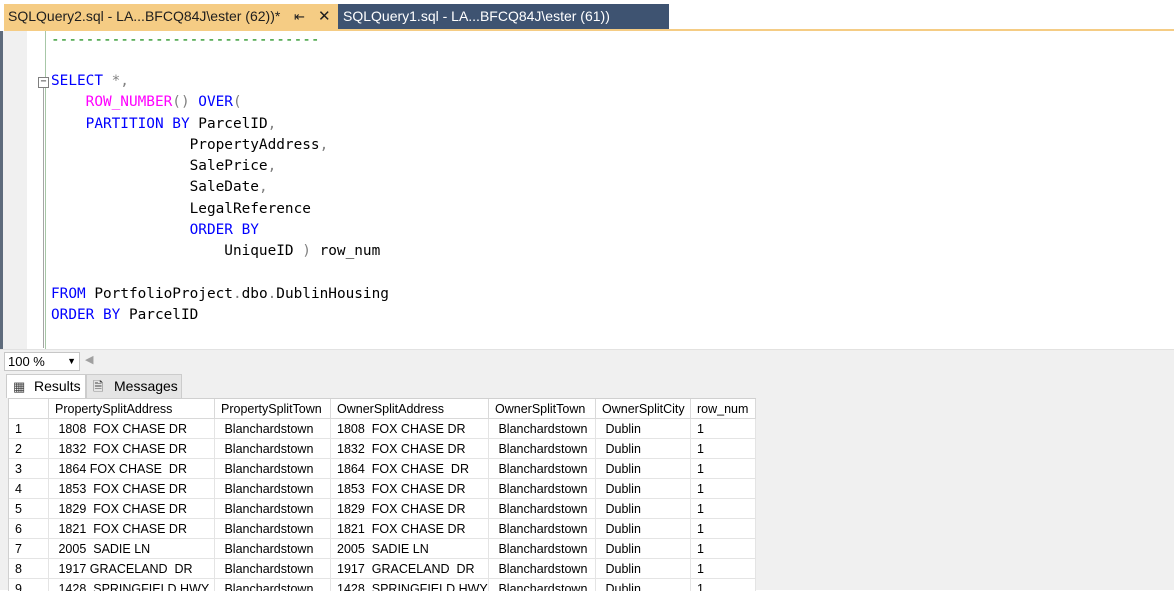  I want to click on column-header: PropertySplitAddress, so click(132, 409).